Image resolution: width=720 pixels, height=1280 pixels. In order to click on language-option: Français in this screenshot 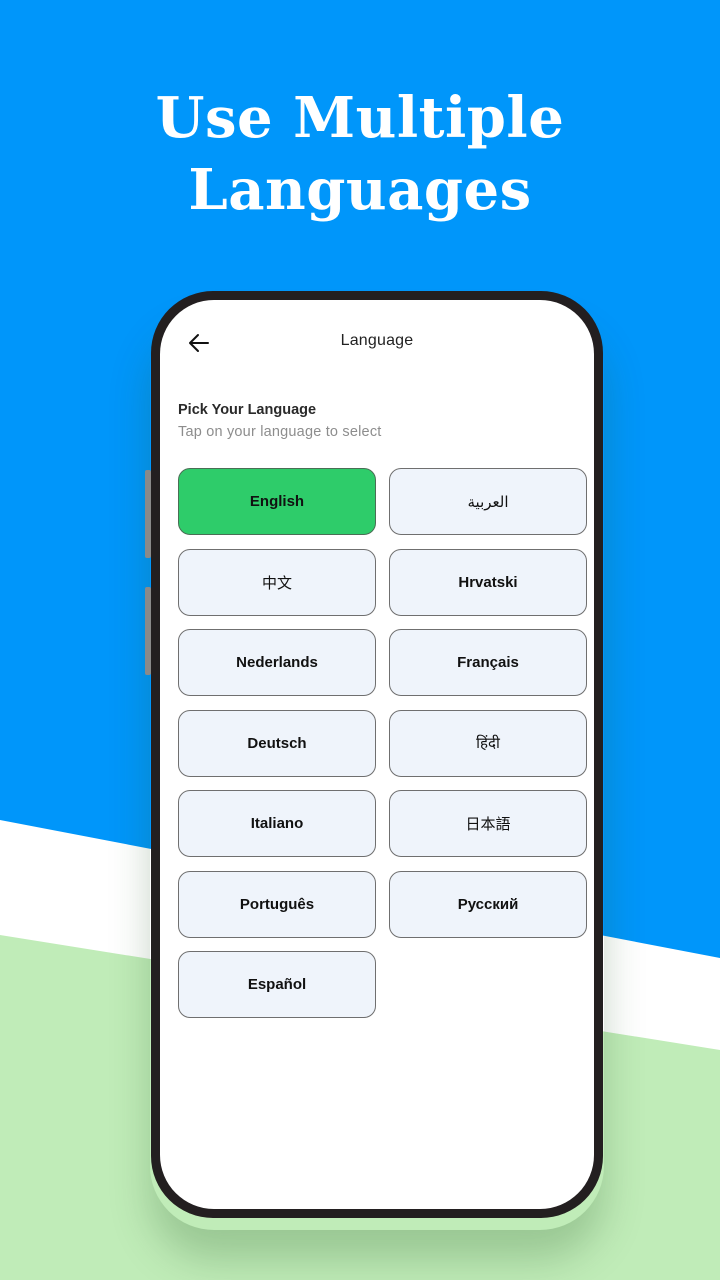, I will do `click(488, 662)`.